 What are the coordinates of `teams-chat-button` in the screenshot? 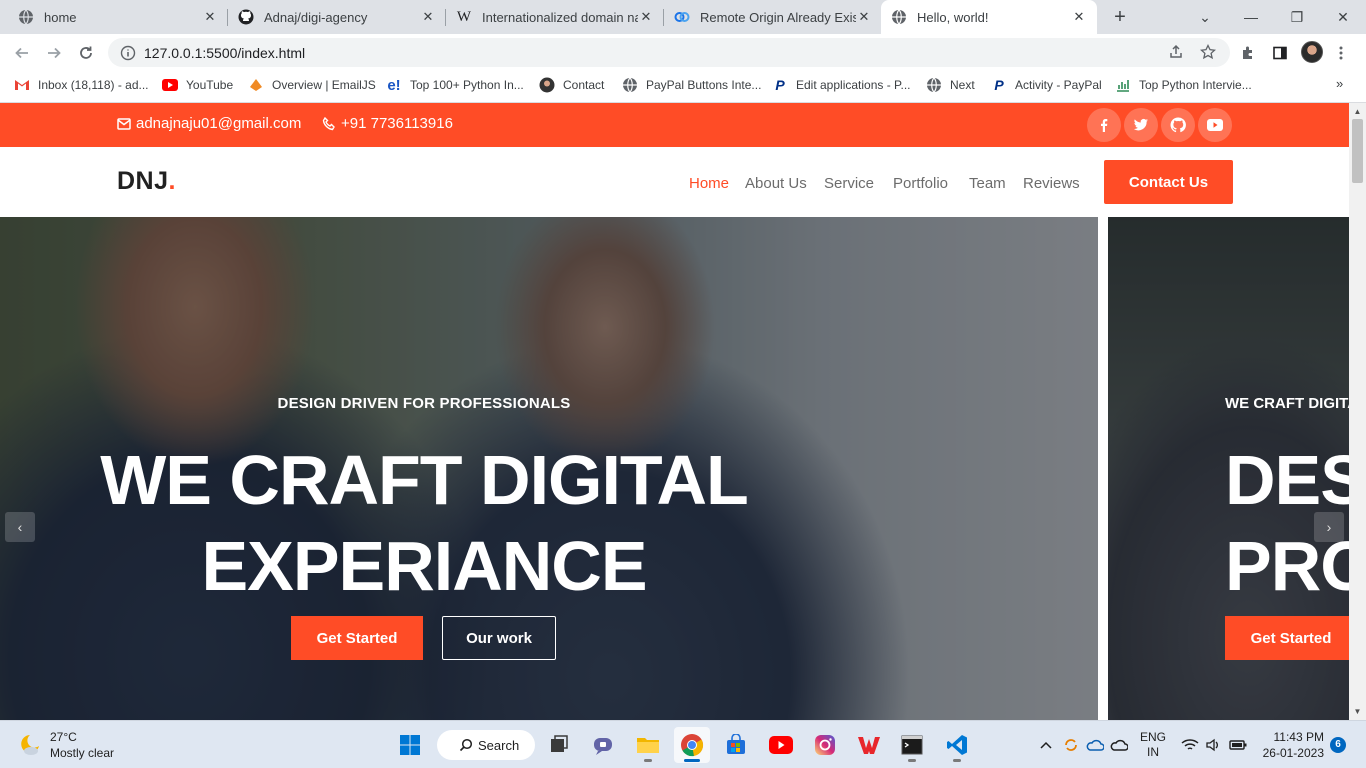 It's located at (603, 745).